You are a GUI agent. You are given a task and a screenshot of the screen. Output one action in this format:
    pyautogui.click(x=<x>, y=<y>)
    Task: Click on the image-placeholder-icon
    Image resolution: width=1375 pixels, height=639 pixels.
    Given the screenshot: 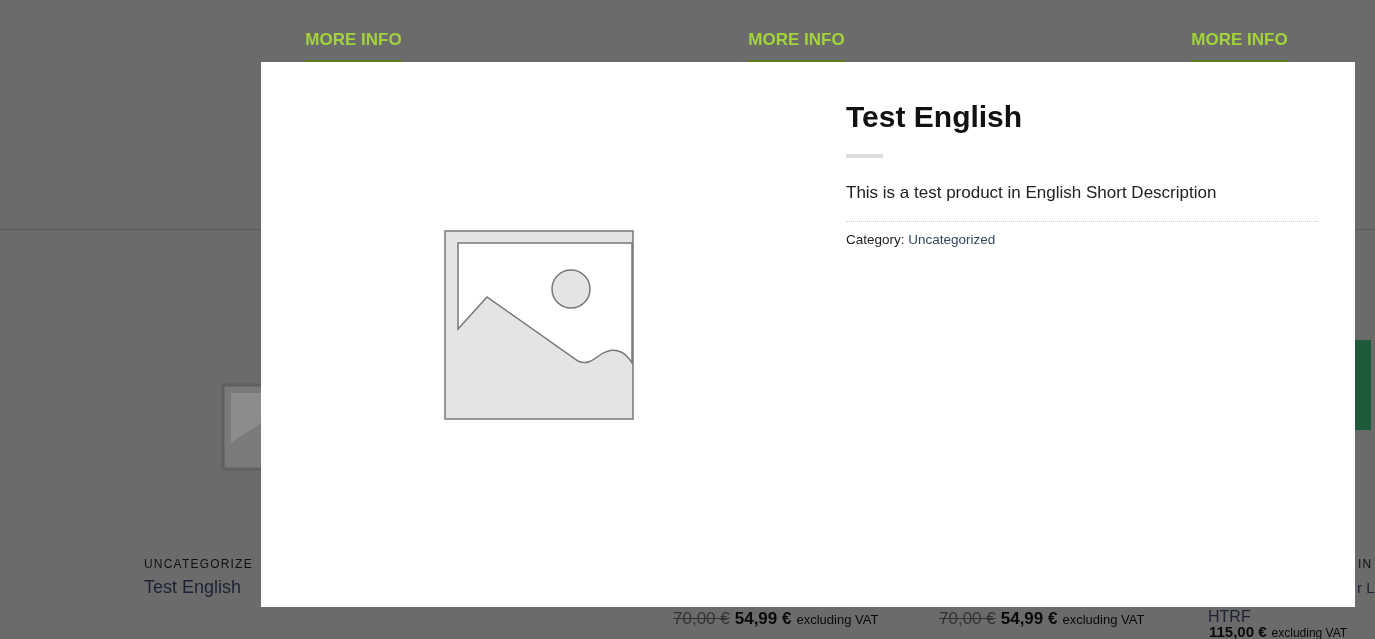 What is the action you would take?
    pyautogui.click(x=538, y=324)
    